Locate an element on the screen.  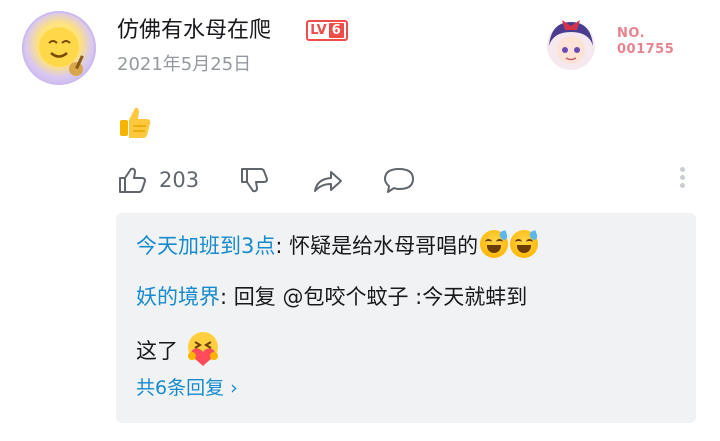
reply-item: 今天加班到3点: 怀疑是给水母哥唱的 is located at coordinates (337, 246).